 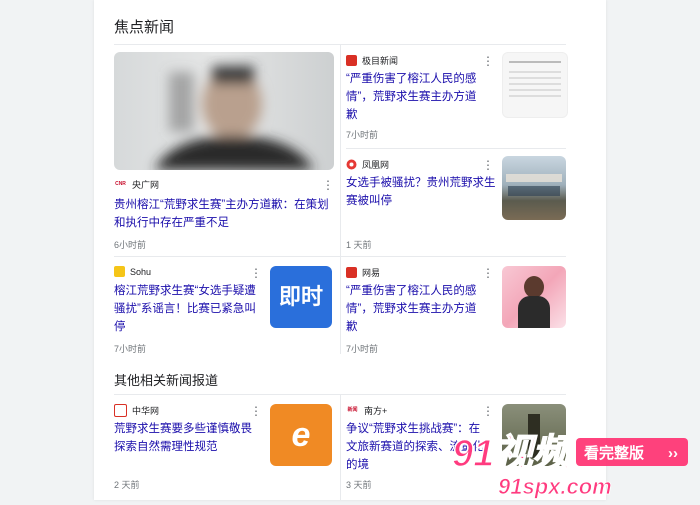 I want to click on source-name: 南方+, so click(x=376, y=411).